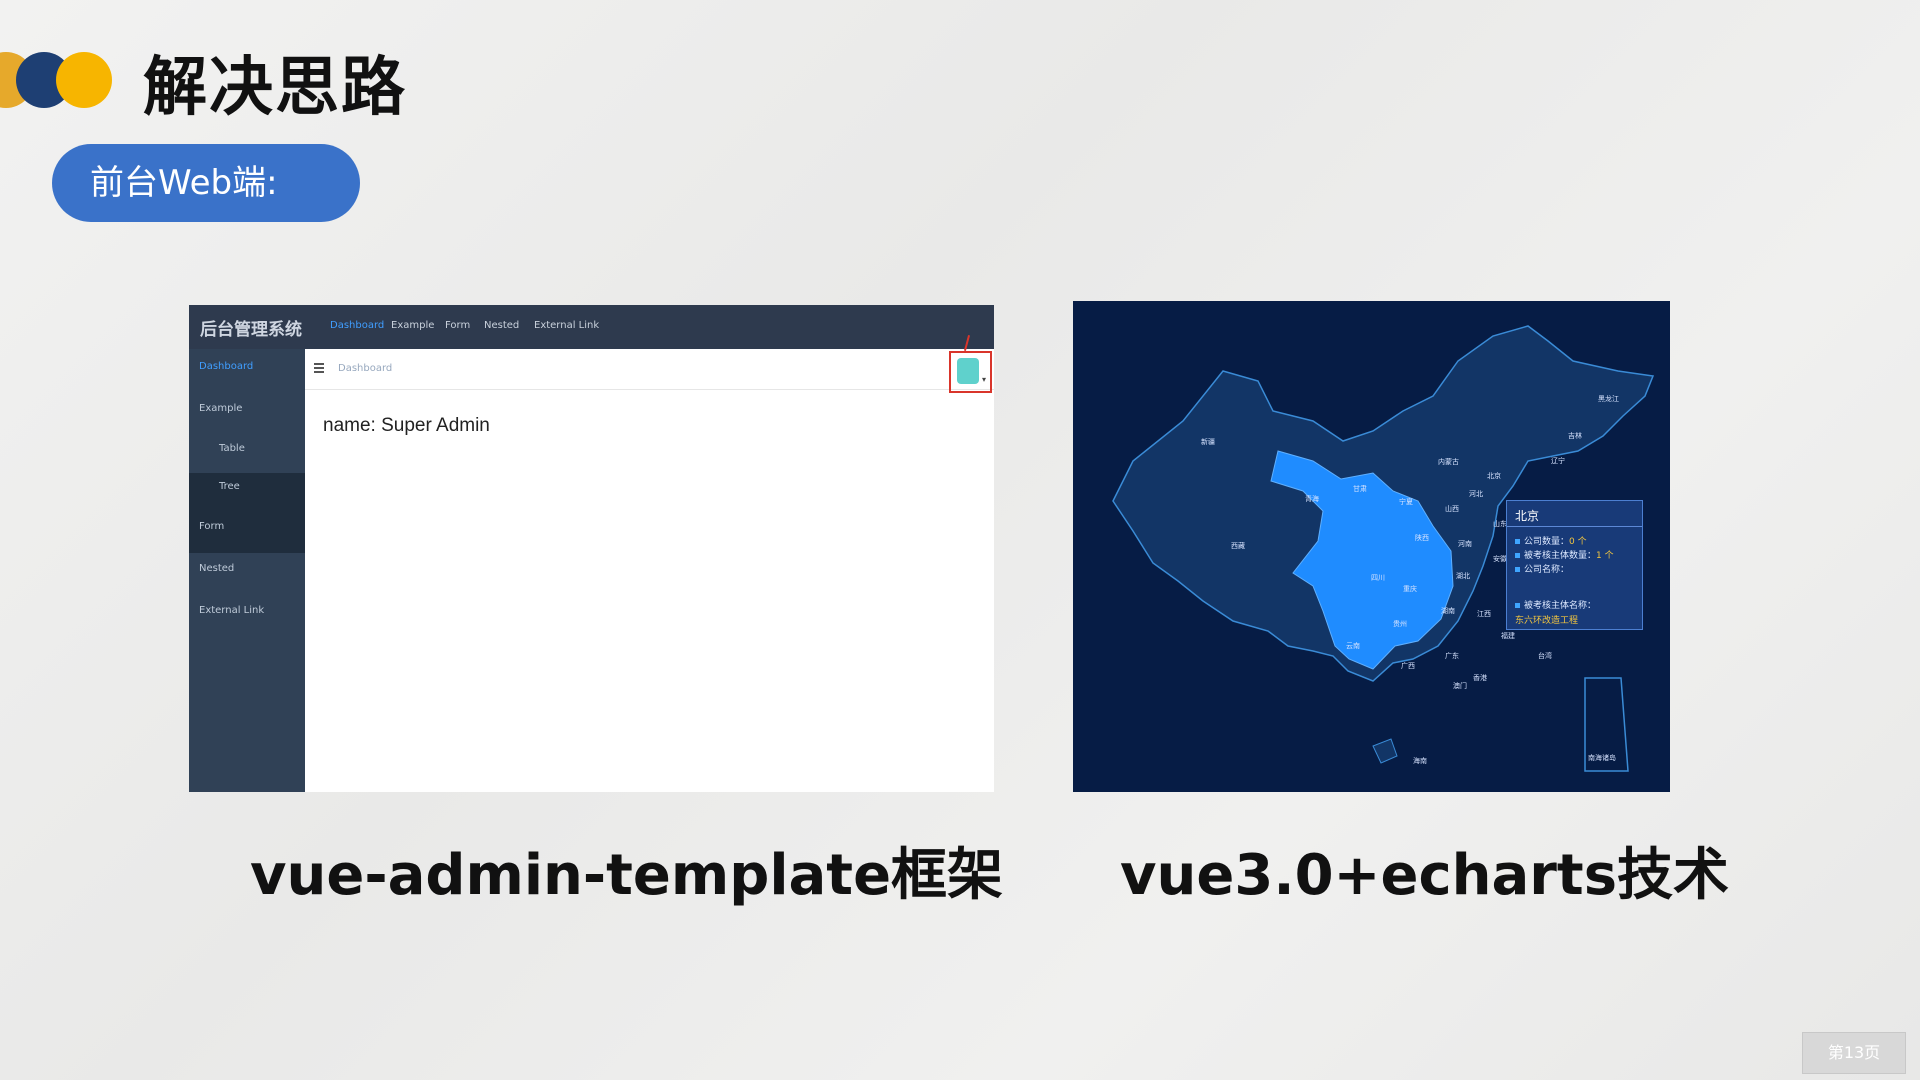 The image size is (1920, 1080). I want to click on map-label-jilin: 吉林, so click(1575, 436).